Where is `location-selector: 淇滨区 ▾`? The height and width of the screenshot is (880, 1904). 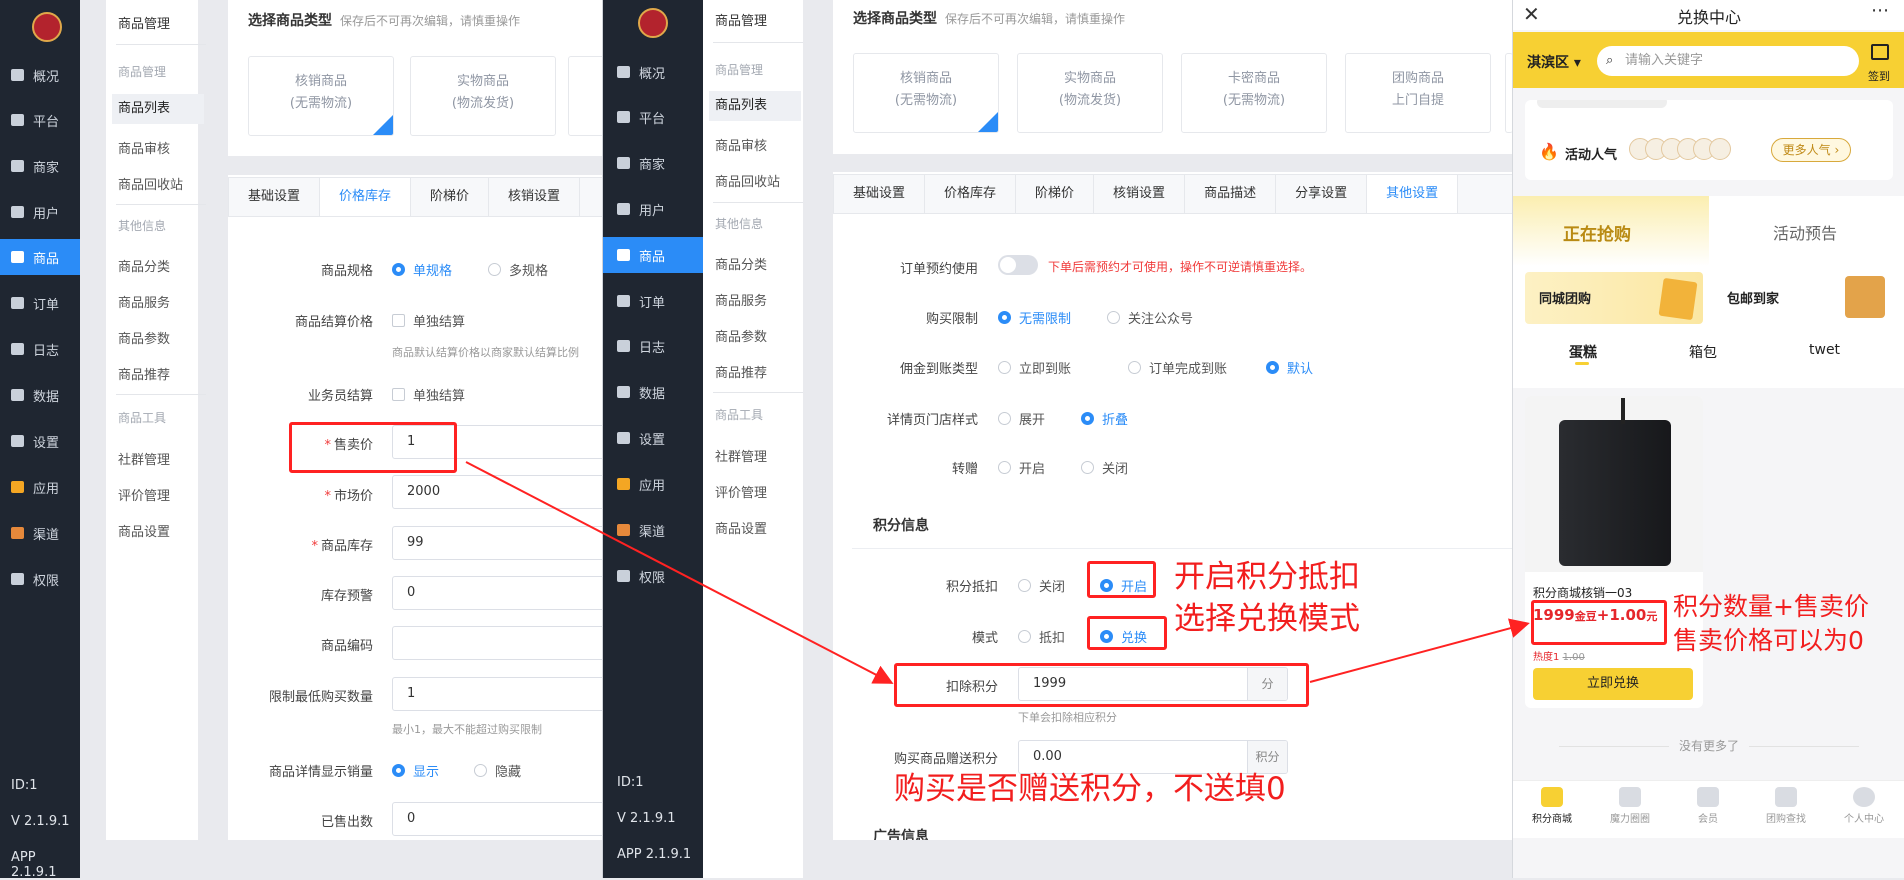
location-selector: 淇滨区 ▾ is located at coordinates (1554, 62).